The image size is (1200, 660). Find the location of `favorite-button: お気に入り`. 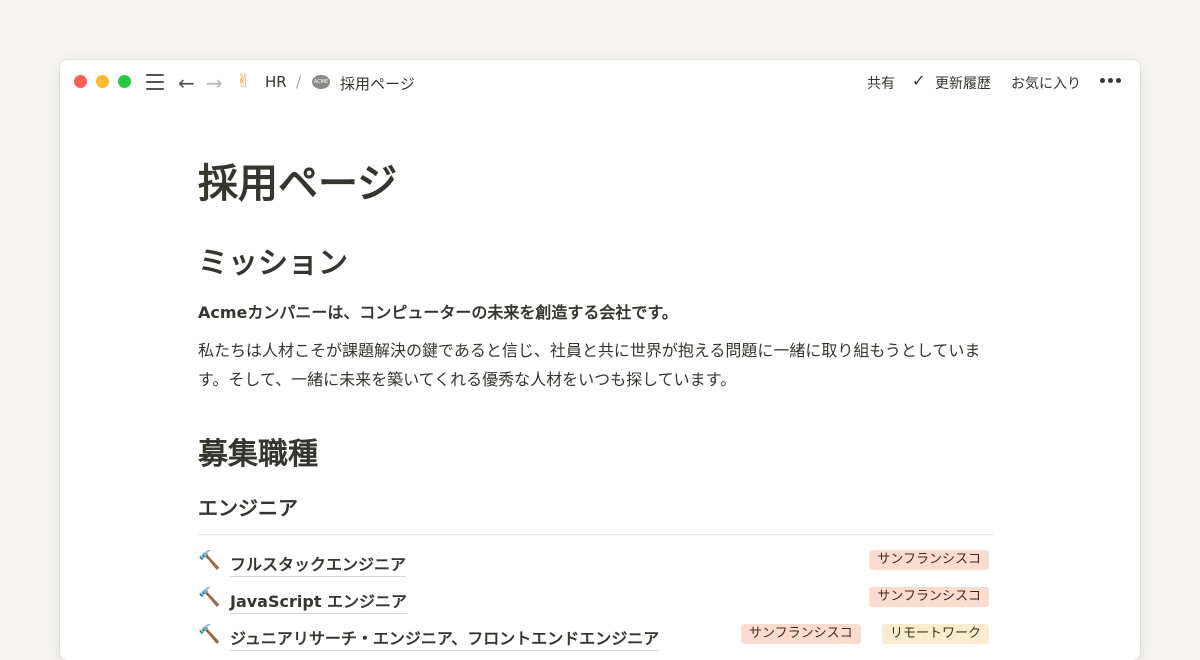

favorite-button: お気に入り is located at coordinates (1046, 83).